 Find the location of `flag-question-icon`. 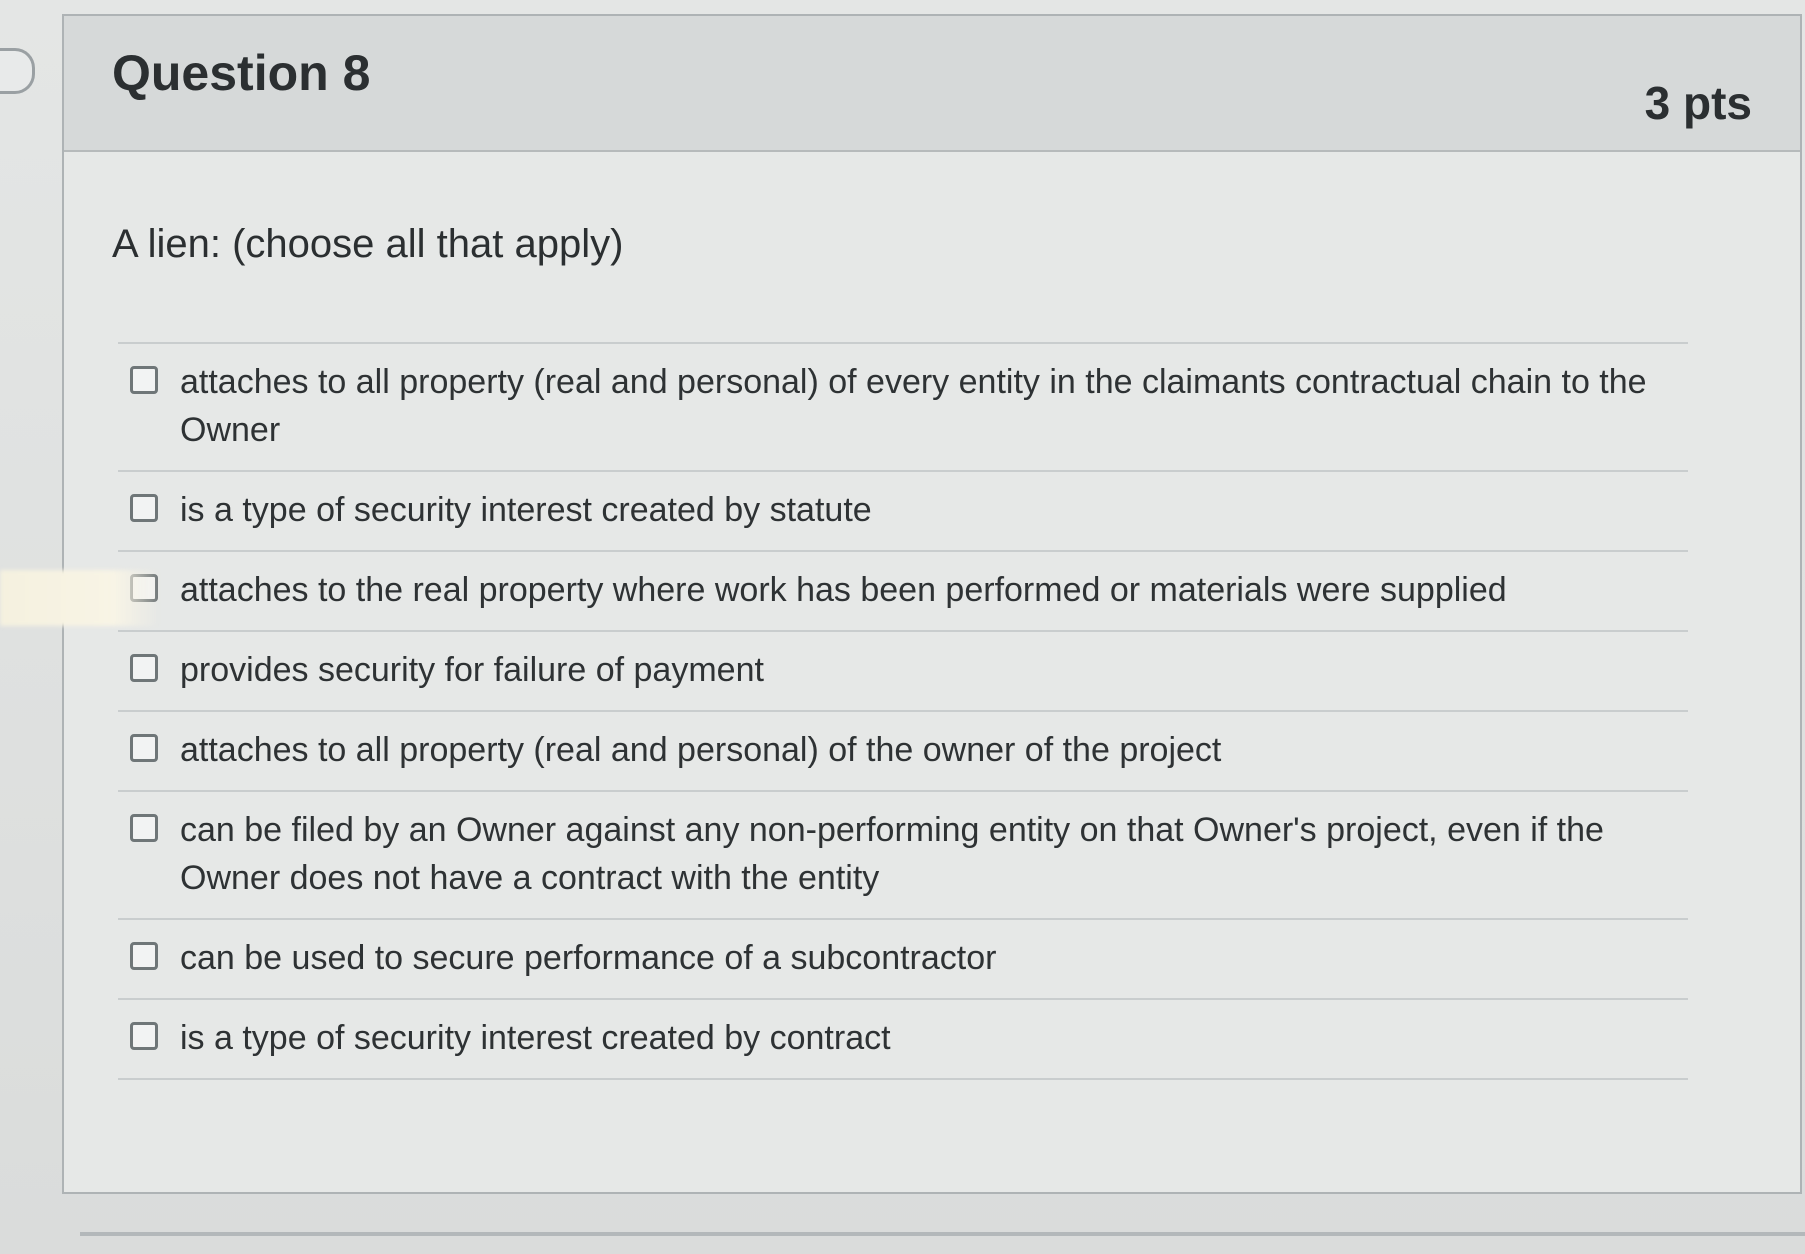

flag-question-icon is located at coordinates (17, 71).